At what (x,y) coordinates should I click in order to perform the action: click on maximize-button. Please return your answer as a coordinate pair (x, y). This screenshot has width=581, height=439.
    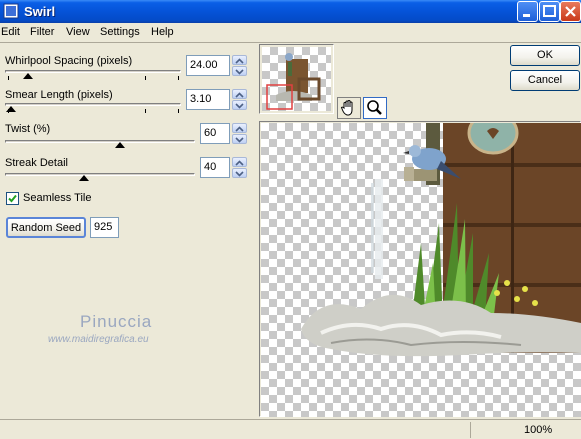
    Looking at the image, I should click on (549, 11).